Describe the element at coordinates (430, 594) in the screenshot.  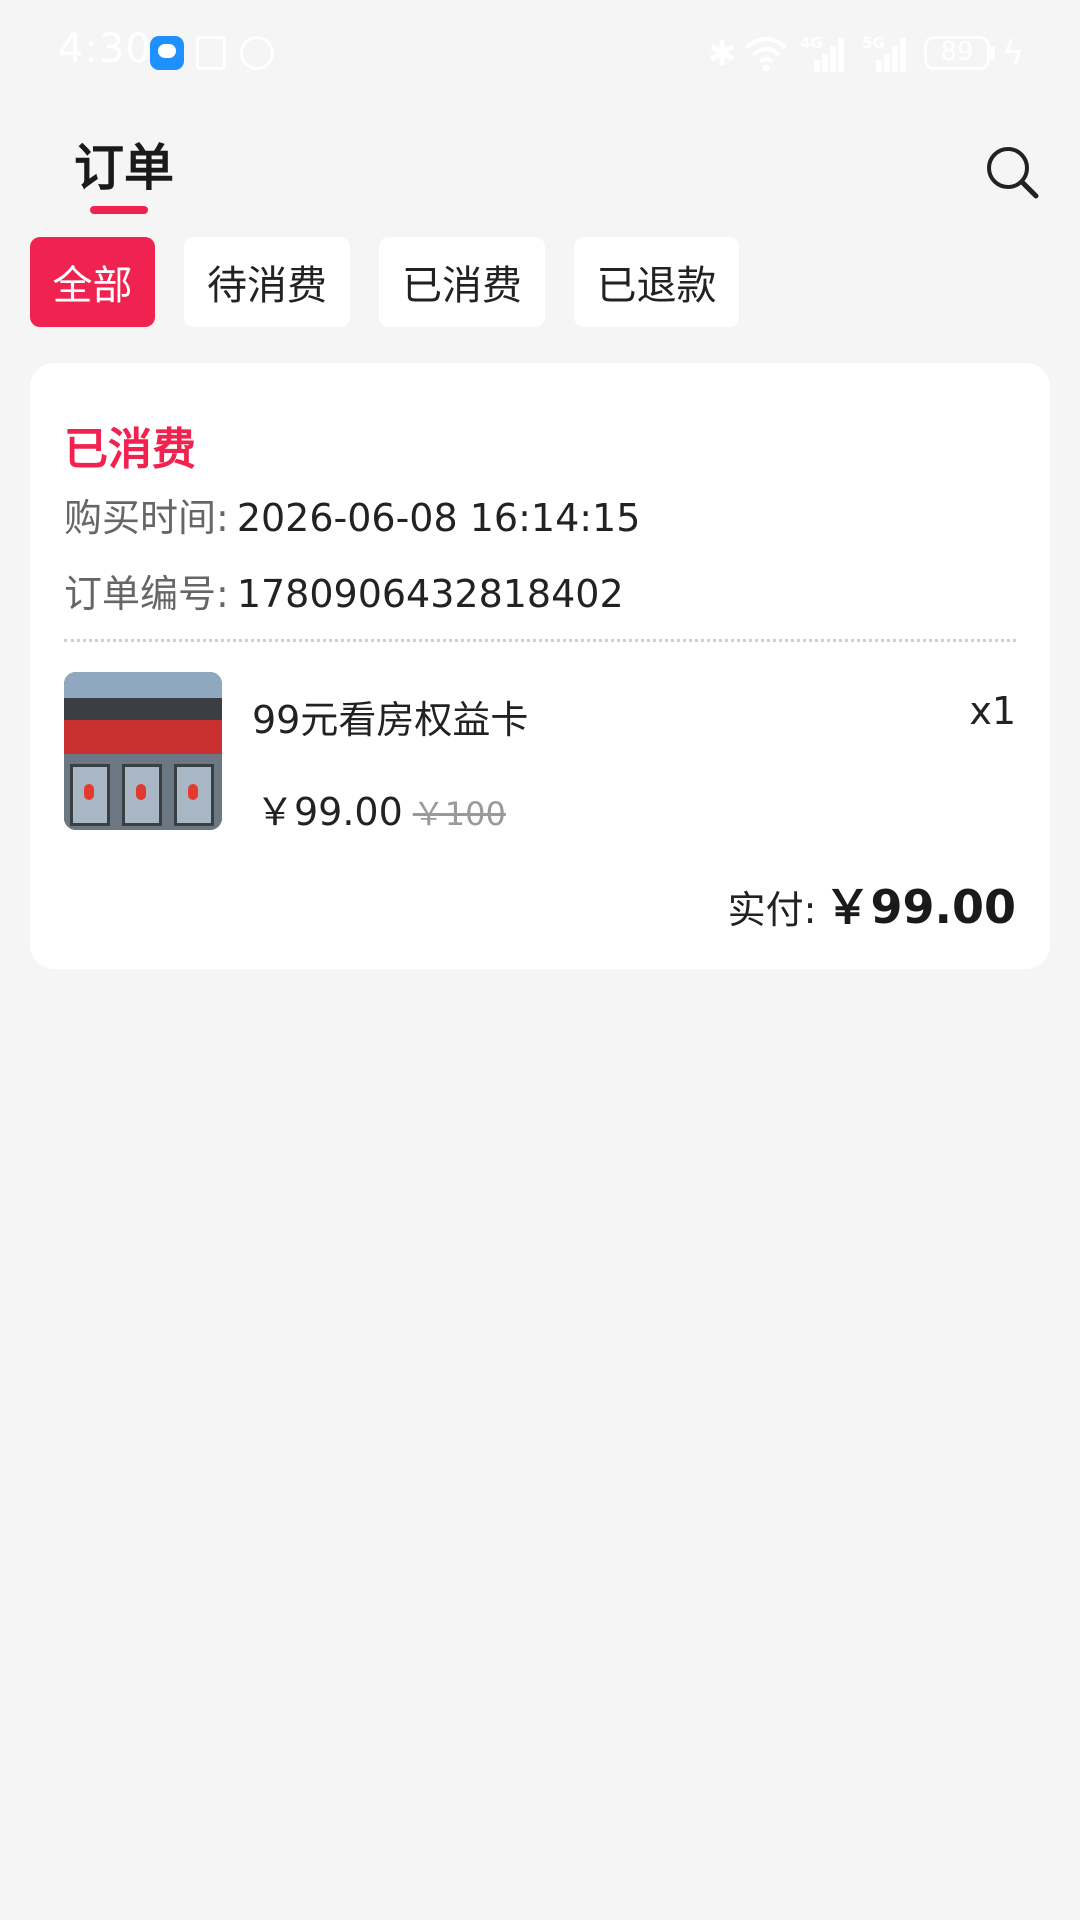
I see `order-number-value: 1780906432818402` at that location.